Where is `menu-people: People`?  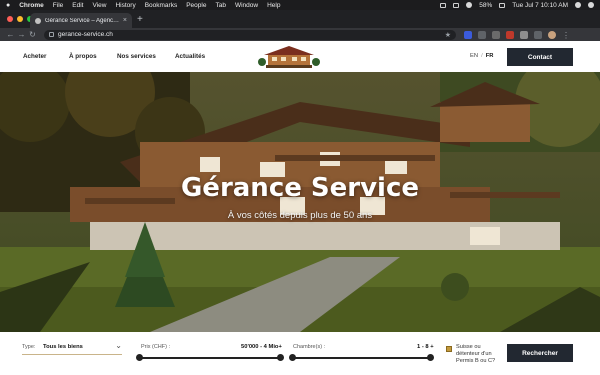
menu-people: People is located at coordinates (196, 5).